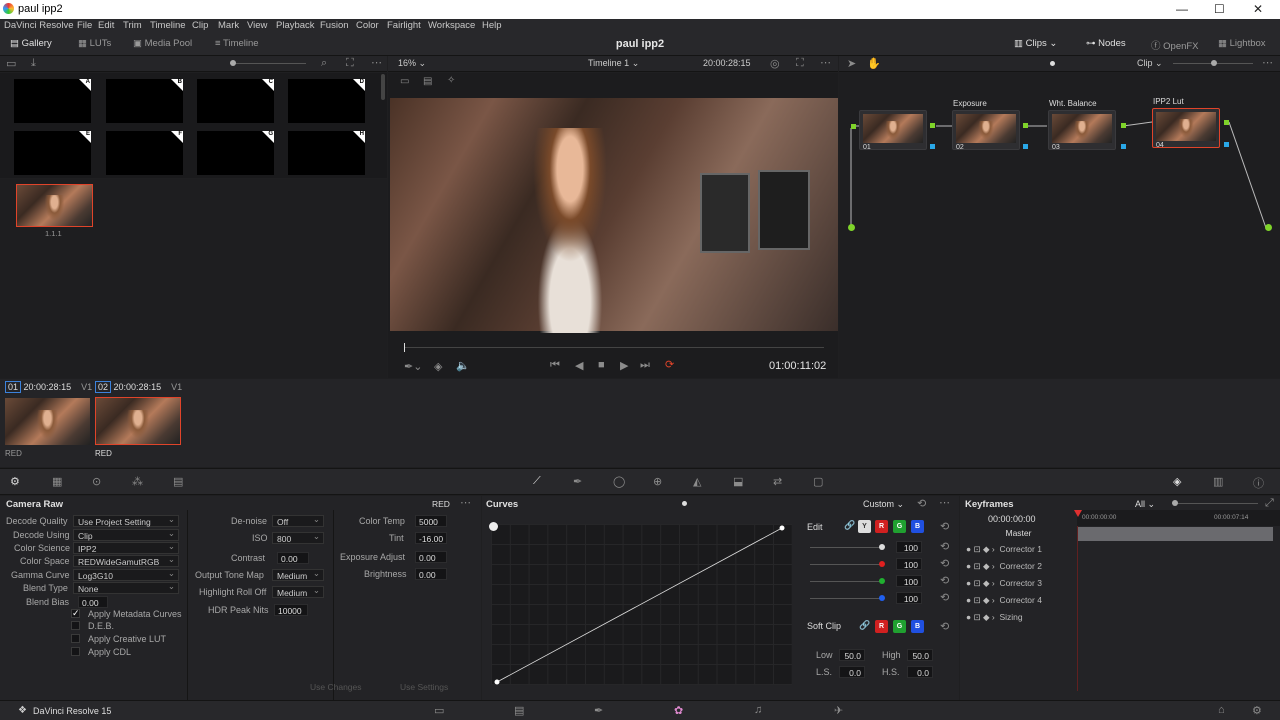  What do you see at coordinates (944, 597) in the screenshot?
I see `b-reset-icon: ⟲` at bounding box center [944, 597].